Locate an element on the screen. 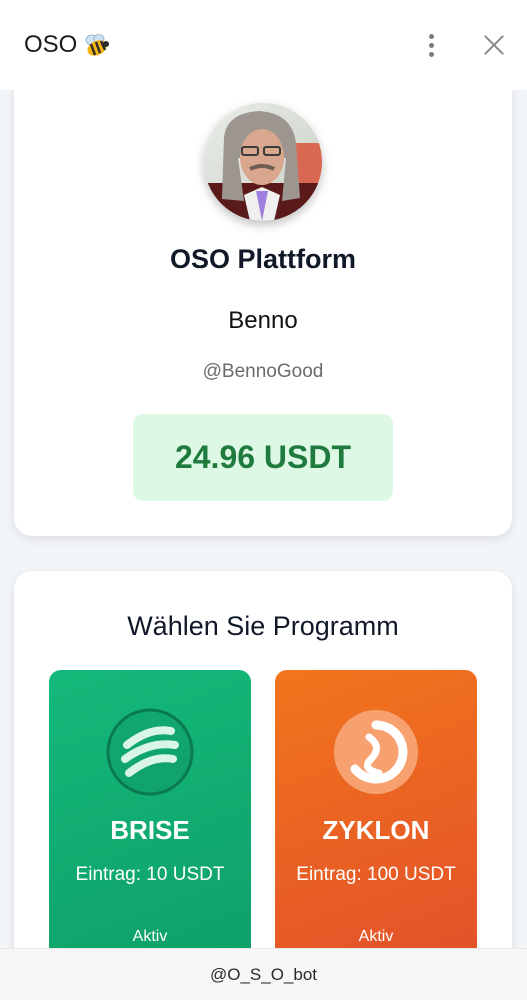 Image resolution: width=527 pixels, height=1000 pixels. platform-title: OSO Plattform is located at coordinates (263, 259).